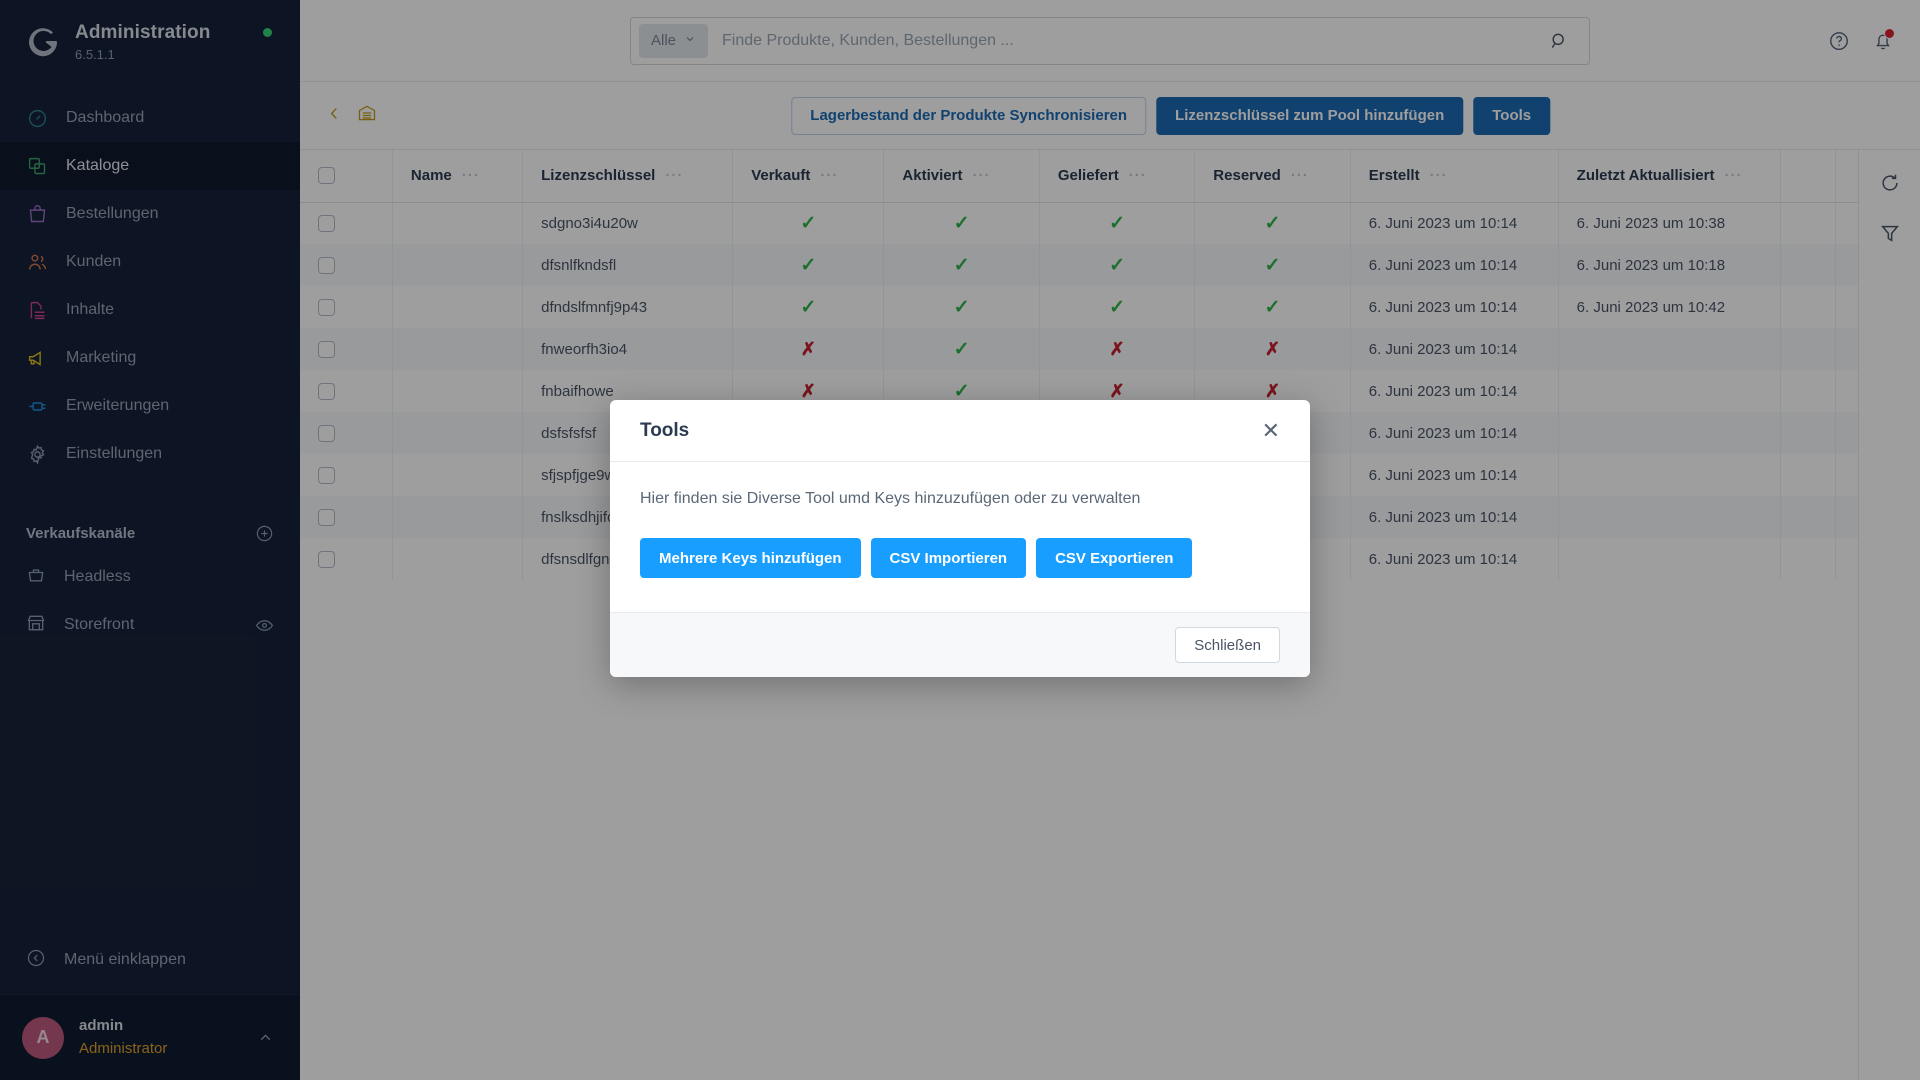 The width and height of the screenshot is (1920, 1080). Describe the element at coordinates (960, 431) in the screenshot. I see `modal-header: Tools ✕` at that location.